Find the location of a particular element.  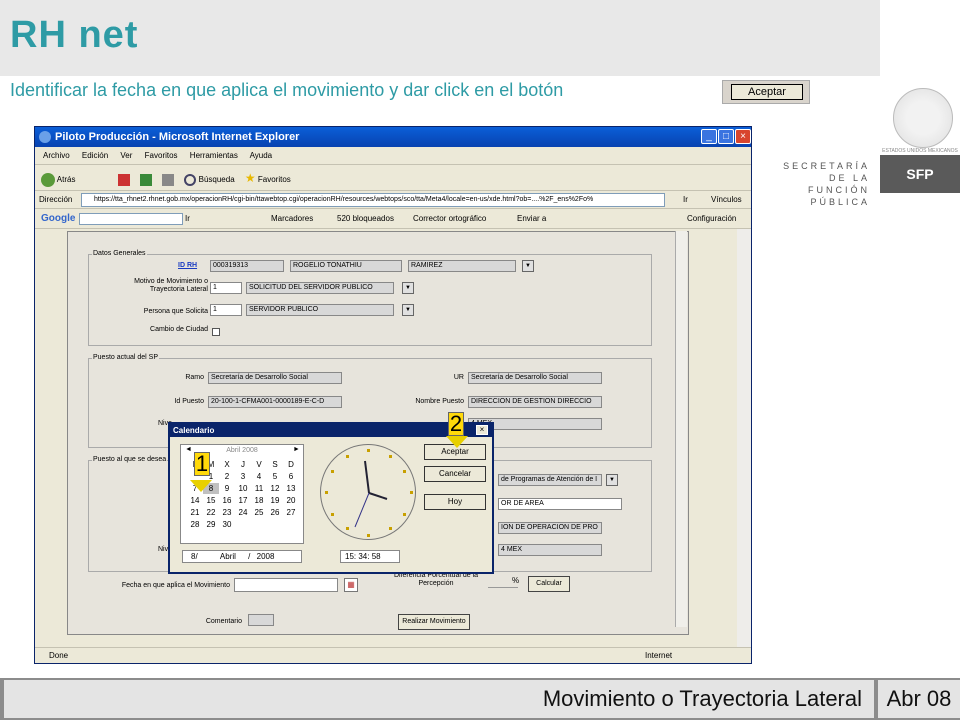

calendar-day: 30 is located at coordinates (227, 524).